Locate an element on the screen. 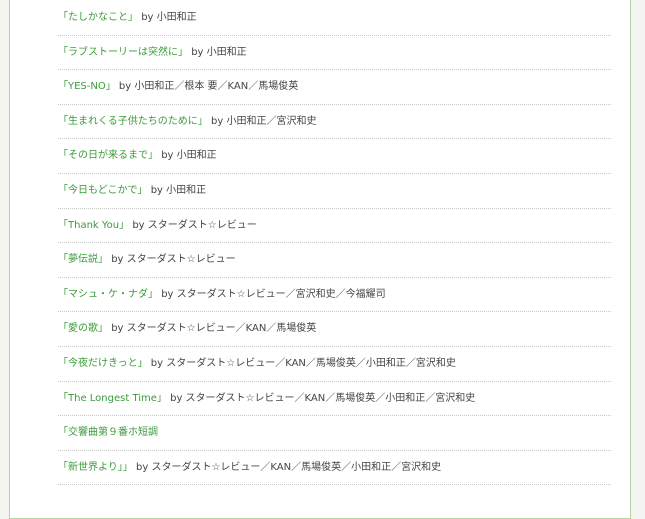  song-credit: by 小田和正／根本 要／KAN／馬場俊英 is located at coordinates (208, 87).